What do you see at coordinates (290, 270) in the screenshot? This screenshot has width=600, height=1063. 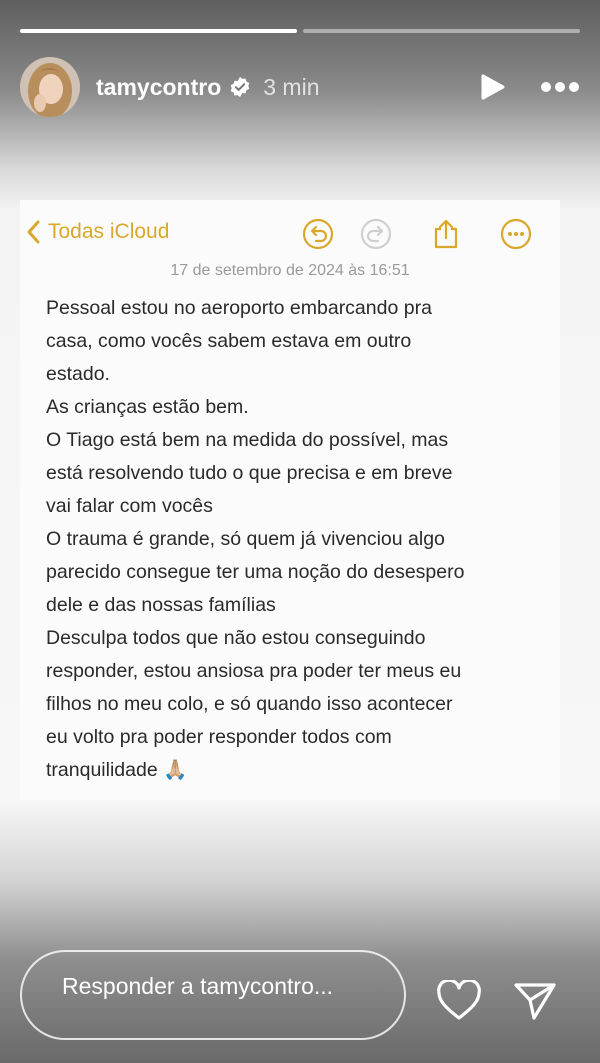 I see `note-date: 17 de setembro de 2024 às 16:51` at bounding box center [290, 270].